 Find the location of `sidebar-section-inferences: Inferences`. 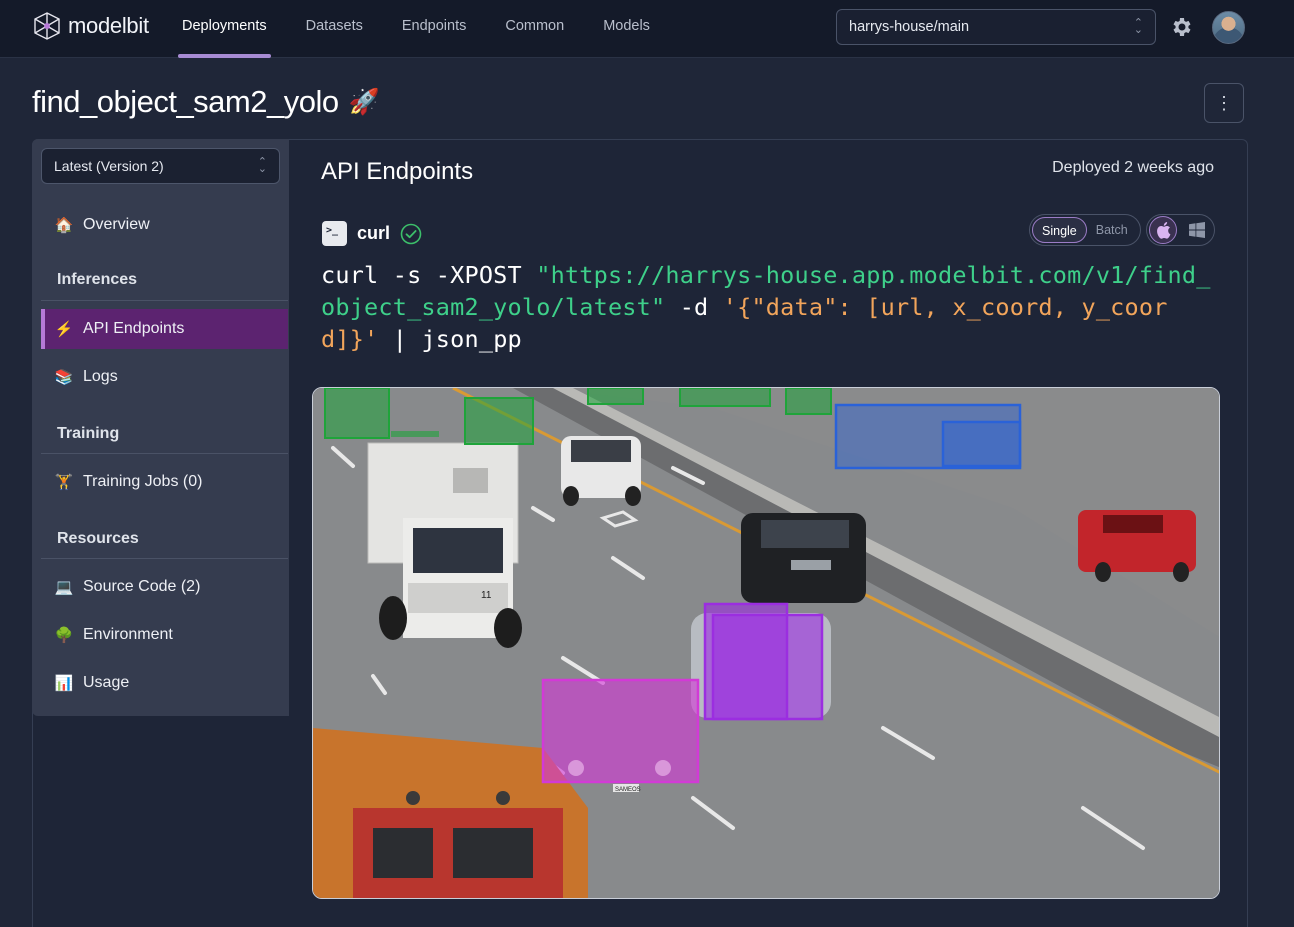

sidebar-section-inferences: Inferences is located at coordinates (97, 279).